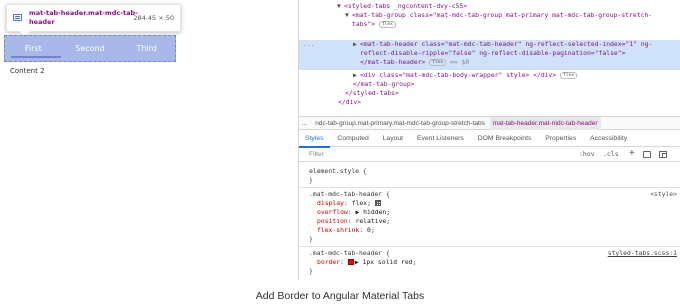 Image resolution: width=680 pixels, height=307 pixels. What do you see at coordinates (494, 212) in the screenshot?
I see `css-declaration: overflow: ▶ hidden;` at bounding box center [494, 212].